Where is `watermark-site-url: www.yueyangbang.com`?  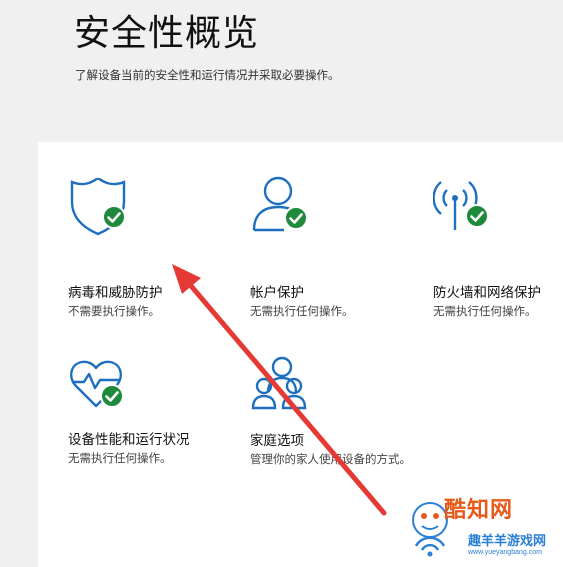 watermark-site-url: www.yueyangbang.com is located at coordinates (505, 552).